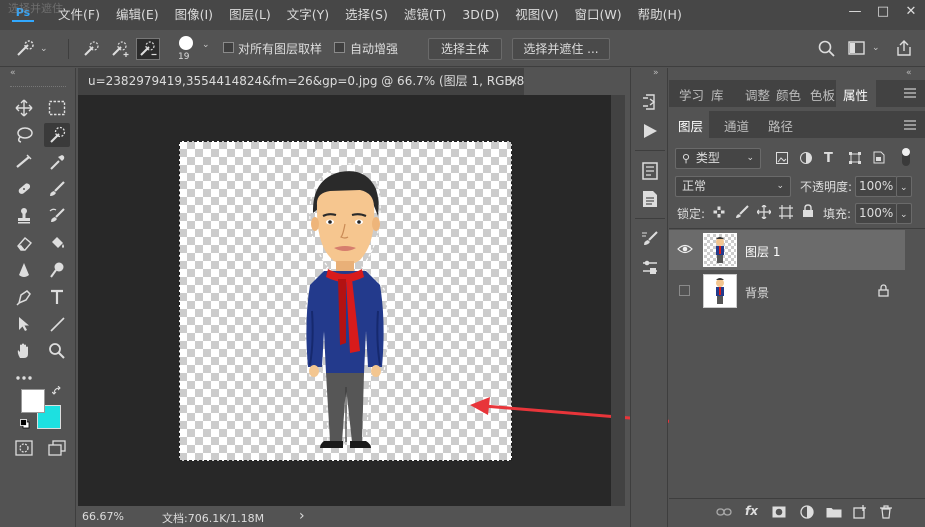 The width and height of the screenshot is (925, 527). Describe the element at coordinates (57, 270) in the screenshot. I see `dodge-tool` at that location.